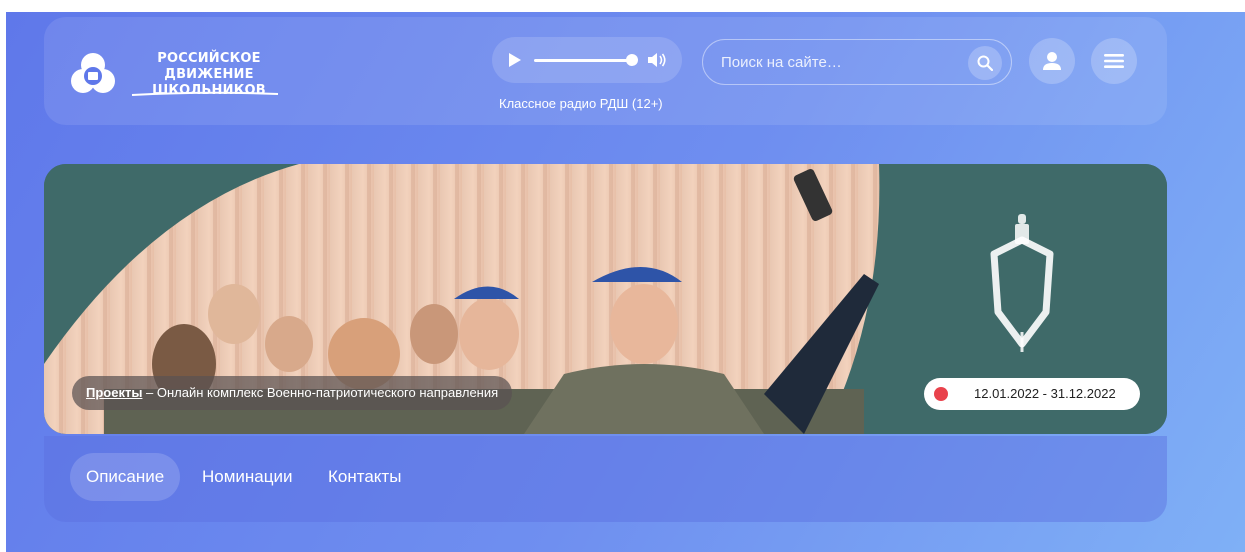 The height and width of the screenshot is (552, 1245). I want to click on search-input, so click(836, 62).